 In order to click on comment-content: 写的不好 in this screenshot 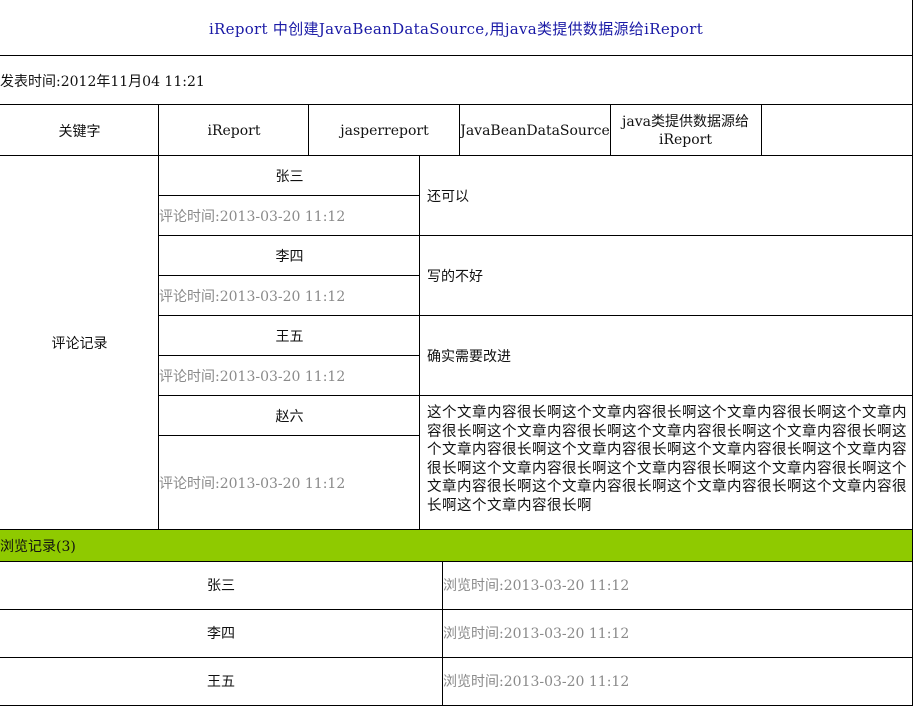, I will do `click(455, 277)`.